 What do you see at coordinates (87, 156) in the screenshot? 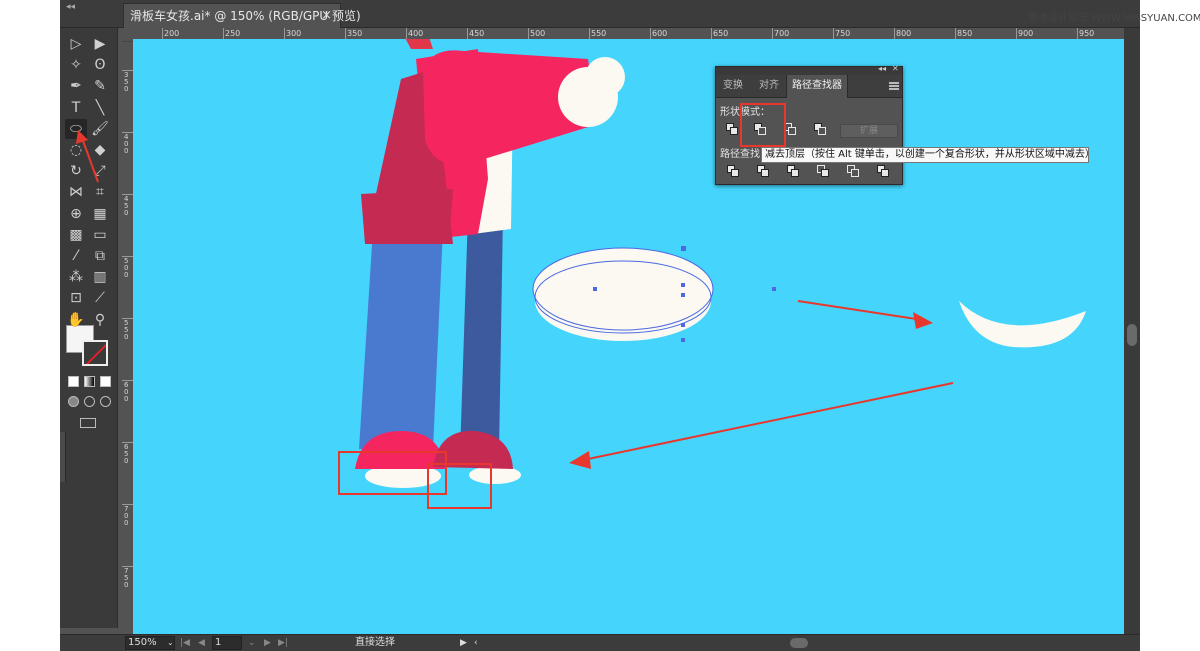
I see `toolbar-arrow-annotation` at bounding box center [87, 156].